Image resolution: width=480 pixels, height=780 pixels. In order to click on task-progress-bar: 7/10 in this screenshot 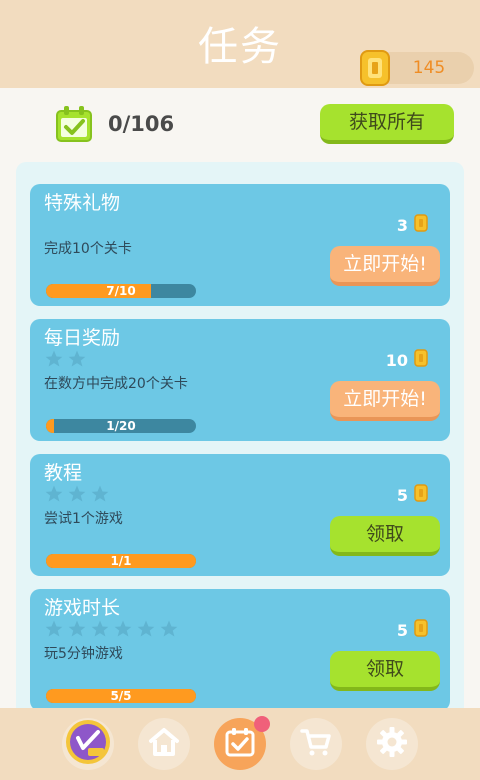, I will do `click(121, 291)`.